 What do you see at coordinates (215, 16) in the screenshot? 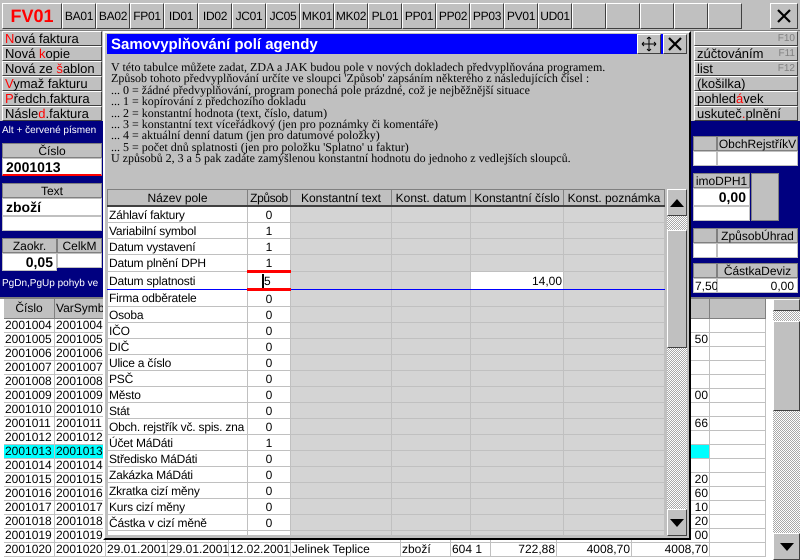
I see `tab: ID02` at bounding box center [215, 16].